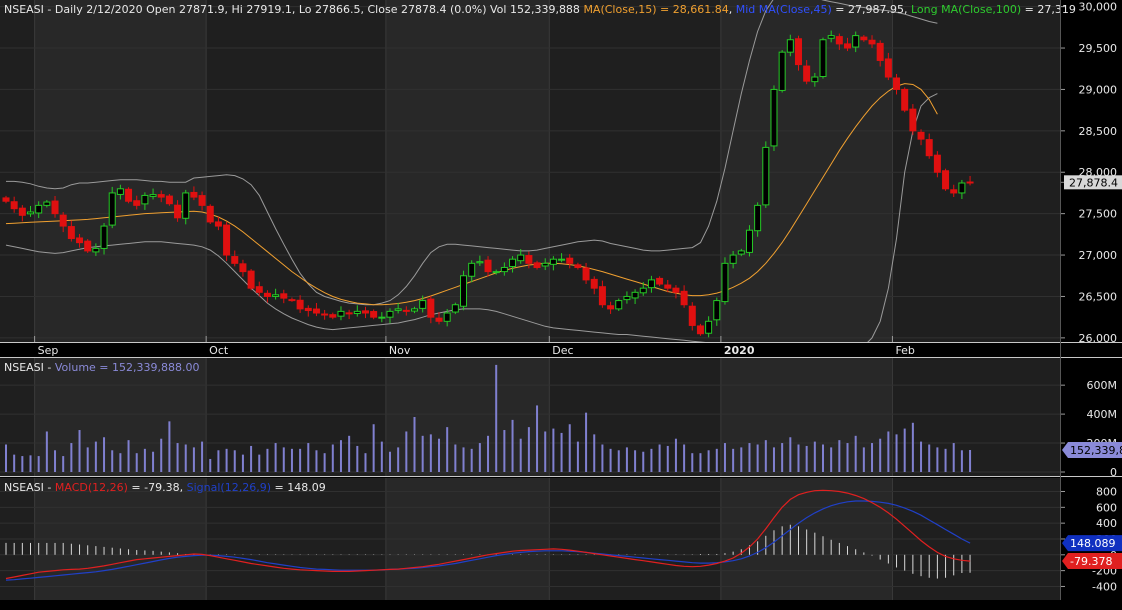 The height and width of the screenshot is (610, 1122). I want to click on price-tick-label: 27,500, so click(1098, 214).